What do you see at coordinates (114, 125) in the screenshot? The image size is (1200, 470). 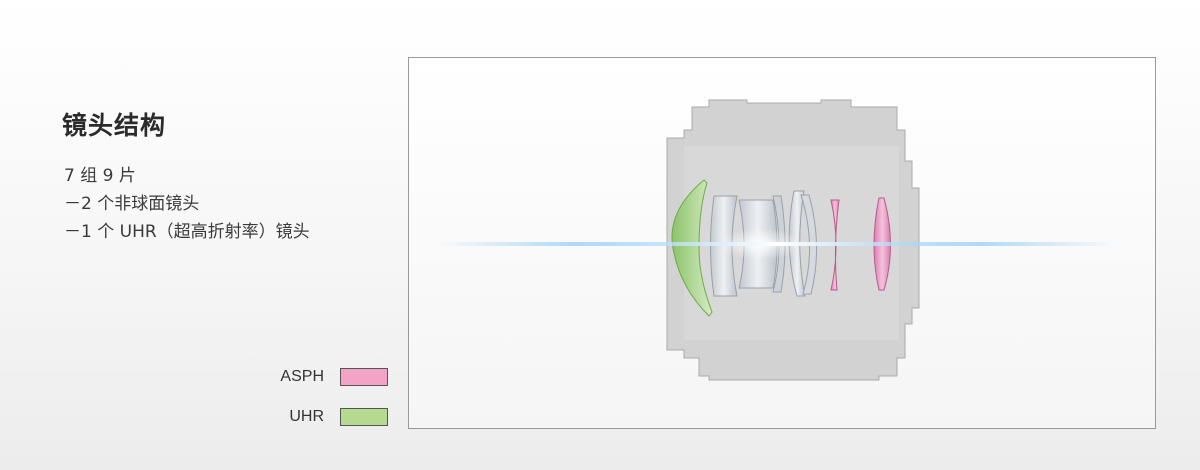 I see `page-title: 镜头结构` at bounding box center [114, 125].